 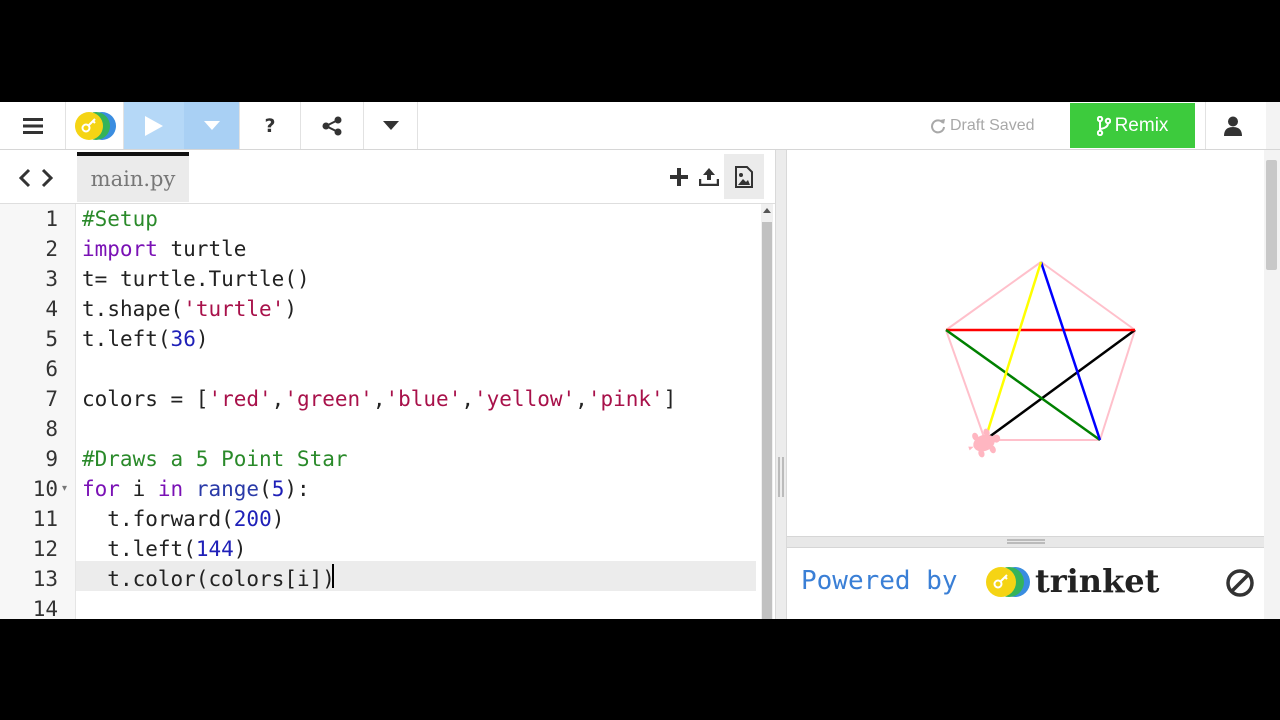 I want to click on code-line: t.color(colors[i]), so click(x=208, y=579).